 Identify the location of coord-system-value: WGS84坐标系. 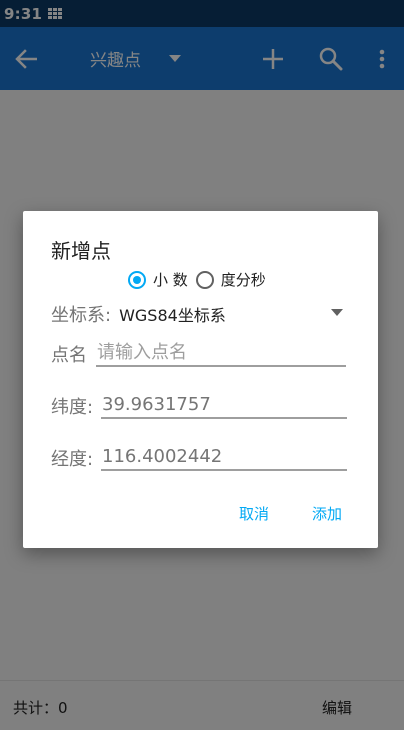
(172, 314).